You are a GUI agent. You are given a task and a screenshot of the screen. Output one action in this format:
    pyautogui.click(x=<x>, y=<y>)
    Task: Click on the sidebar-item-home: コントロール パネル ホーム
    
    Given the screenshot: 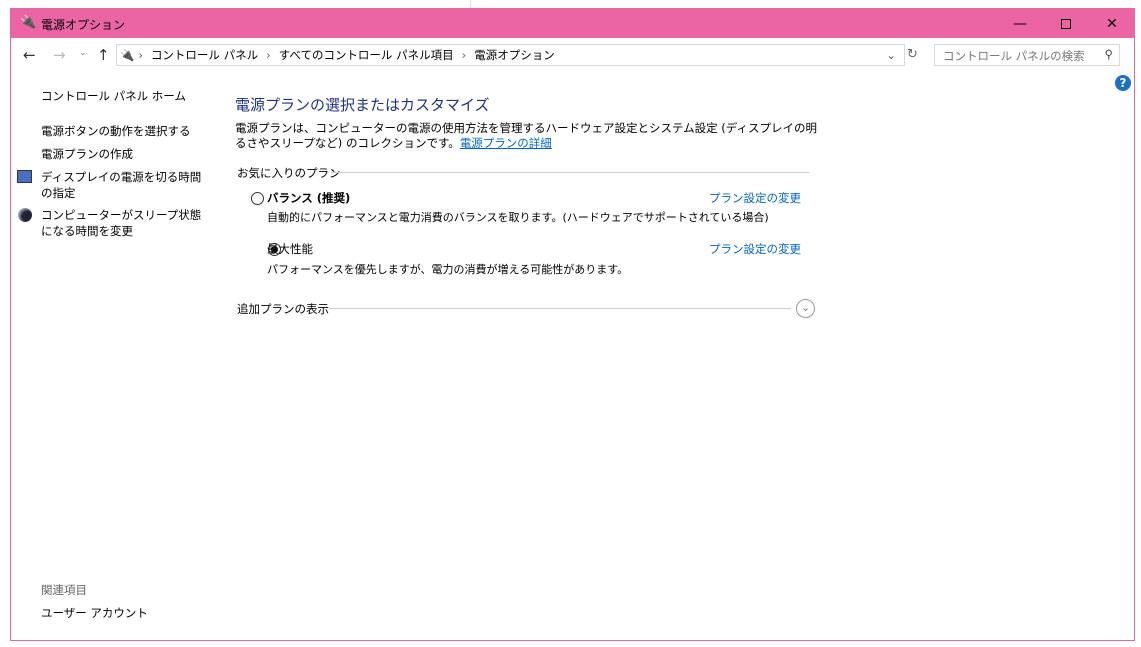 What is the action you would take?
    pyautogui.click(x=113, y=96)
    